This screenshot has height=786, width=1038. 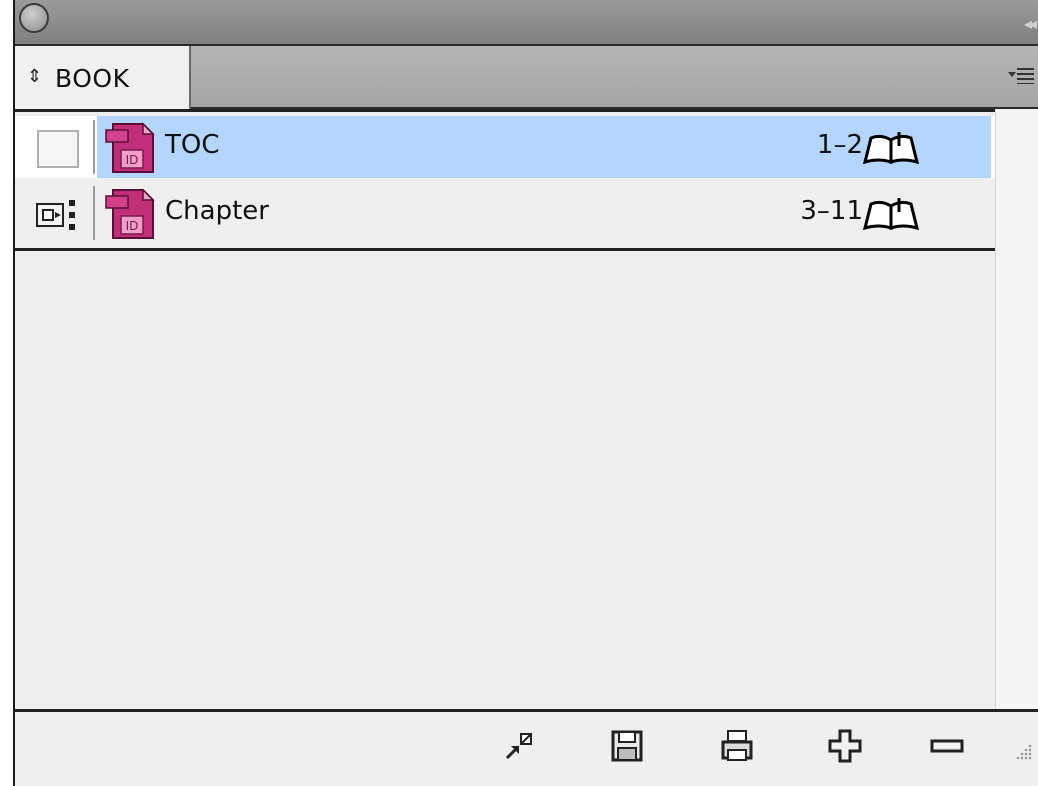 I want to click on document-name: Chapter, so click(x=217, y=211).